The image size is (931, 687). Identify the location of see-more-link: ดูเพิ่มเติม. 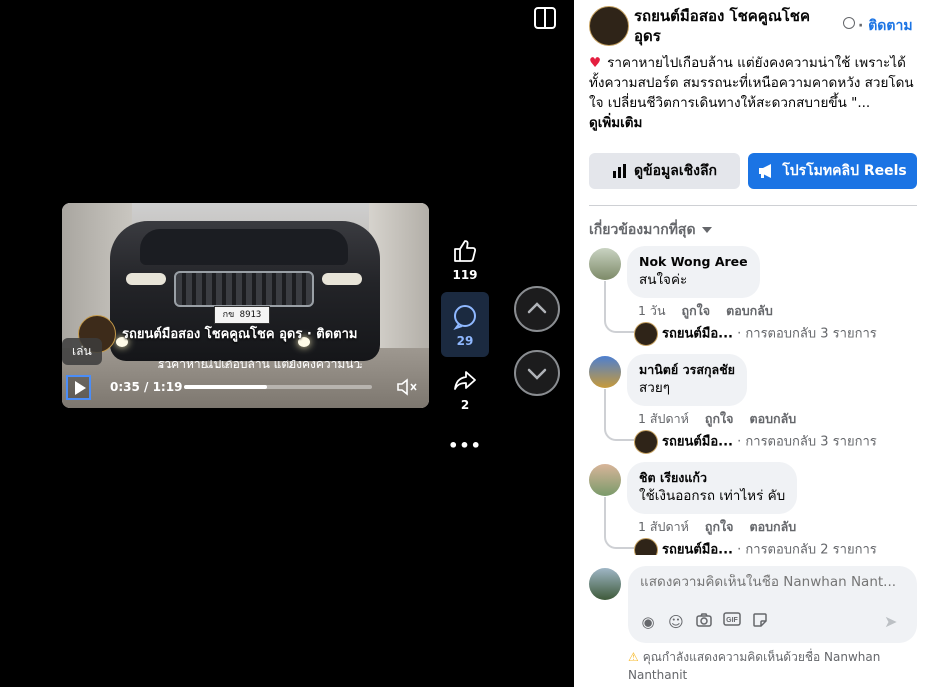
(754, 123).